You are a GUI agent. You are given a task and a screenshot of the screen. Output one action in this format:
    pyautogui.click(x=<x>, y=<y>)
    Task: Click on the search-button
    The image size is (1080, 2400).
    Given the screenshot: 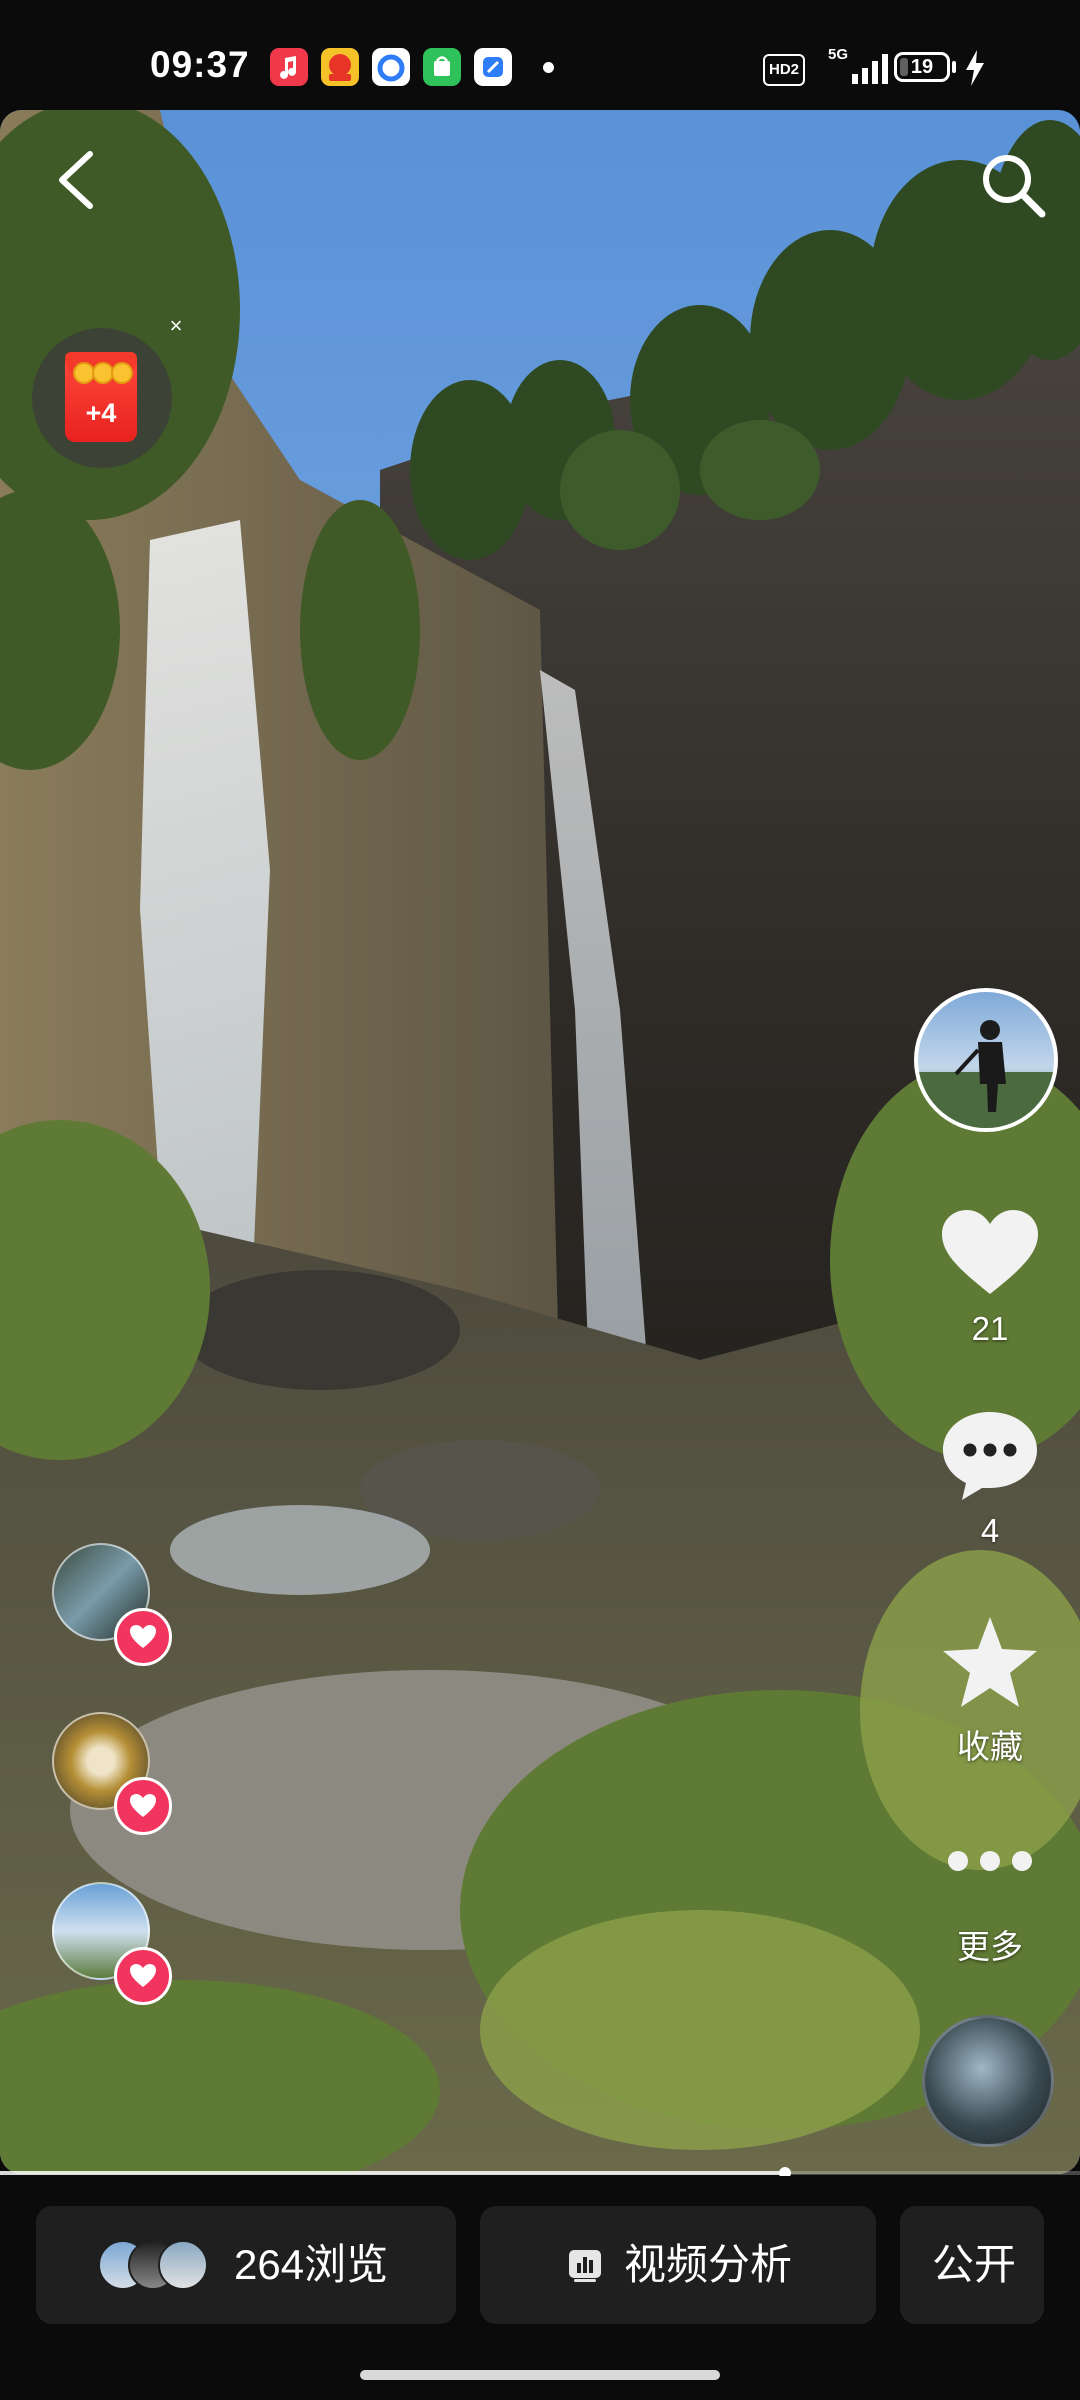 What is the action you would take?
    pyautogui.click(x=1013, y=185)
    